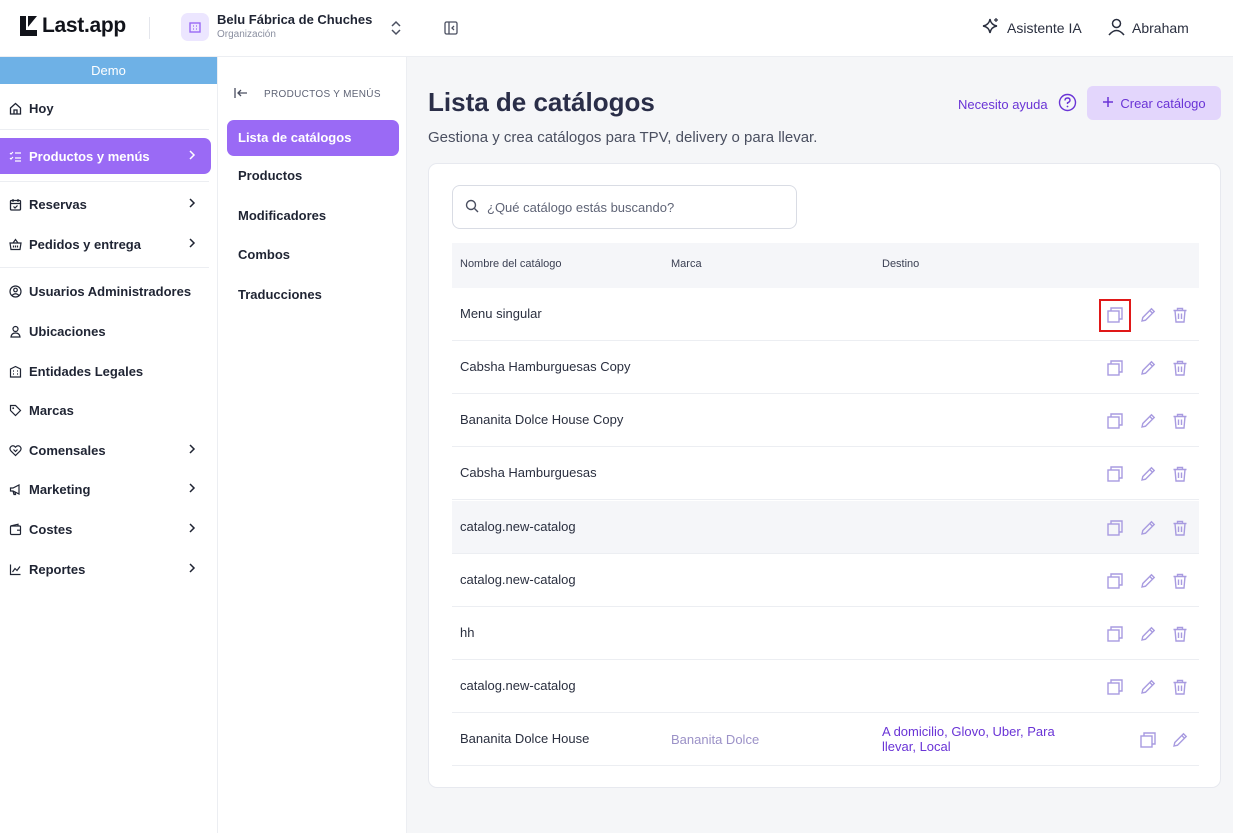  I want to click on sidebar-item-entidades: Entidades Legales, so click(105, 371).